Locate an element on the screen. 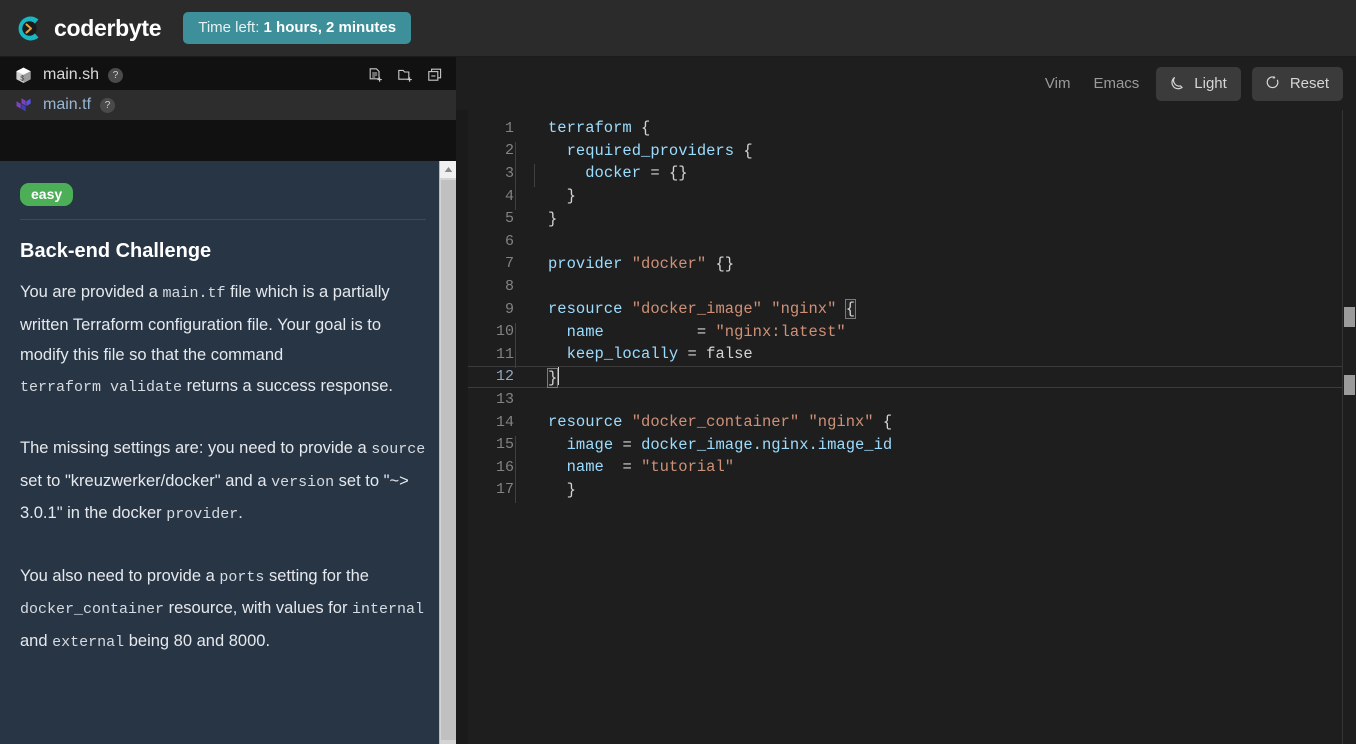 The image size is (1356, 744). code-token: "tutorial" is located at coordinates (688, 467).